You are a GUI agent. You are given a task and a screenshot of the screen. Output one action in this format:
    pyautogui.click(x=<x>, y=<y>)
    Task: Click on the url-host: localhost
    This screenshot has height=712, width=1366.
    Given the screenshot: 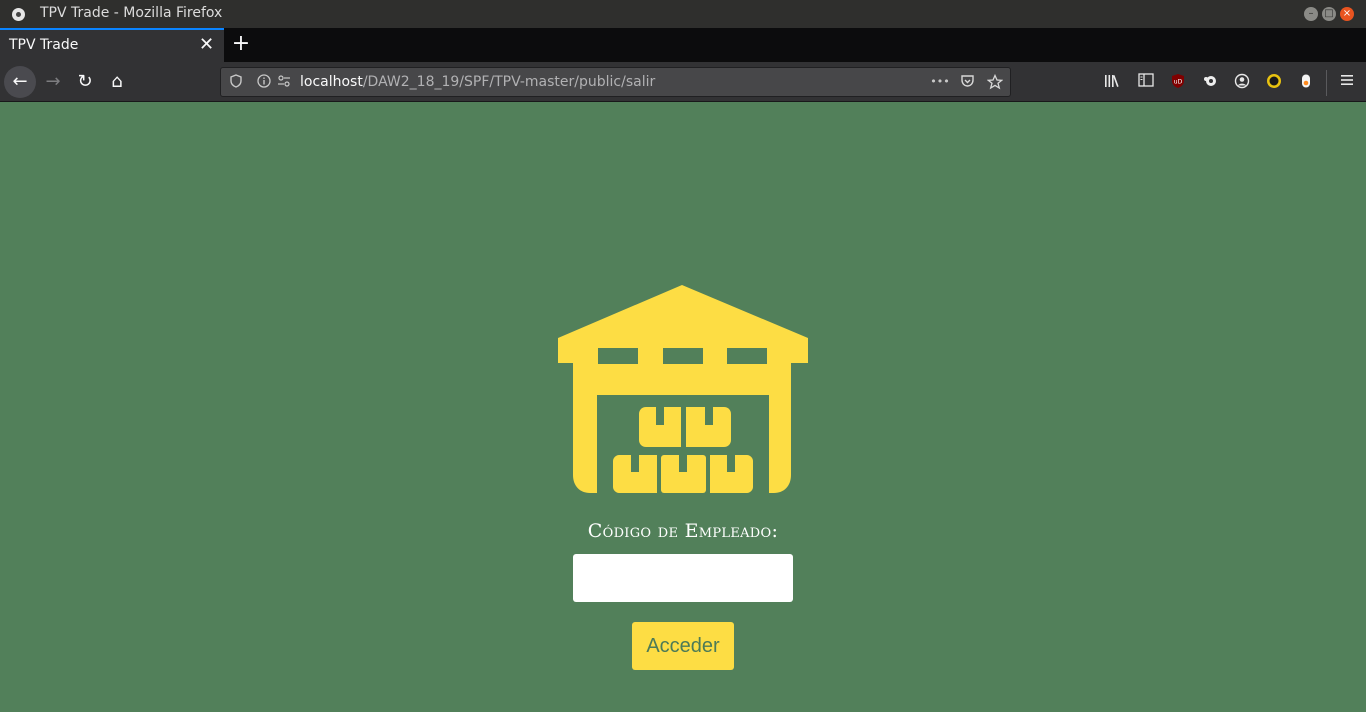 What is the action you would take?
    pyautogui.click(x=331, y=82)
    